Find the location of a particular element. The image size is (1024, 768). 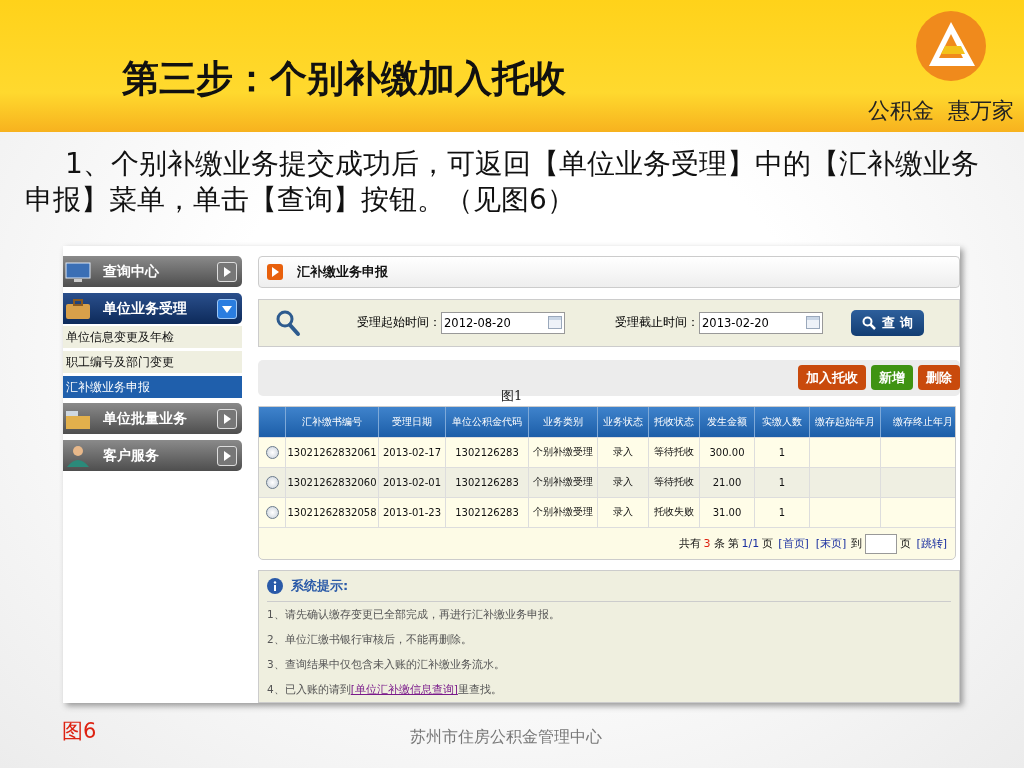

jump-link: [跳转] is located at coordinates (931, 544).